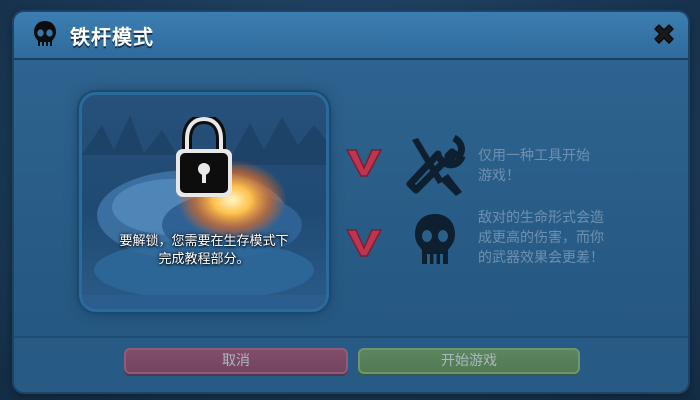 This screenshot has height=400, width=700. I want to click on cancel-button: 取消, so click(236, 361).